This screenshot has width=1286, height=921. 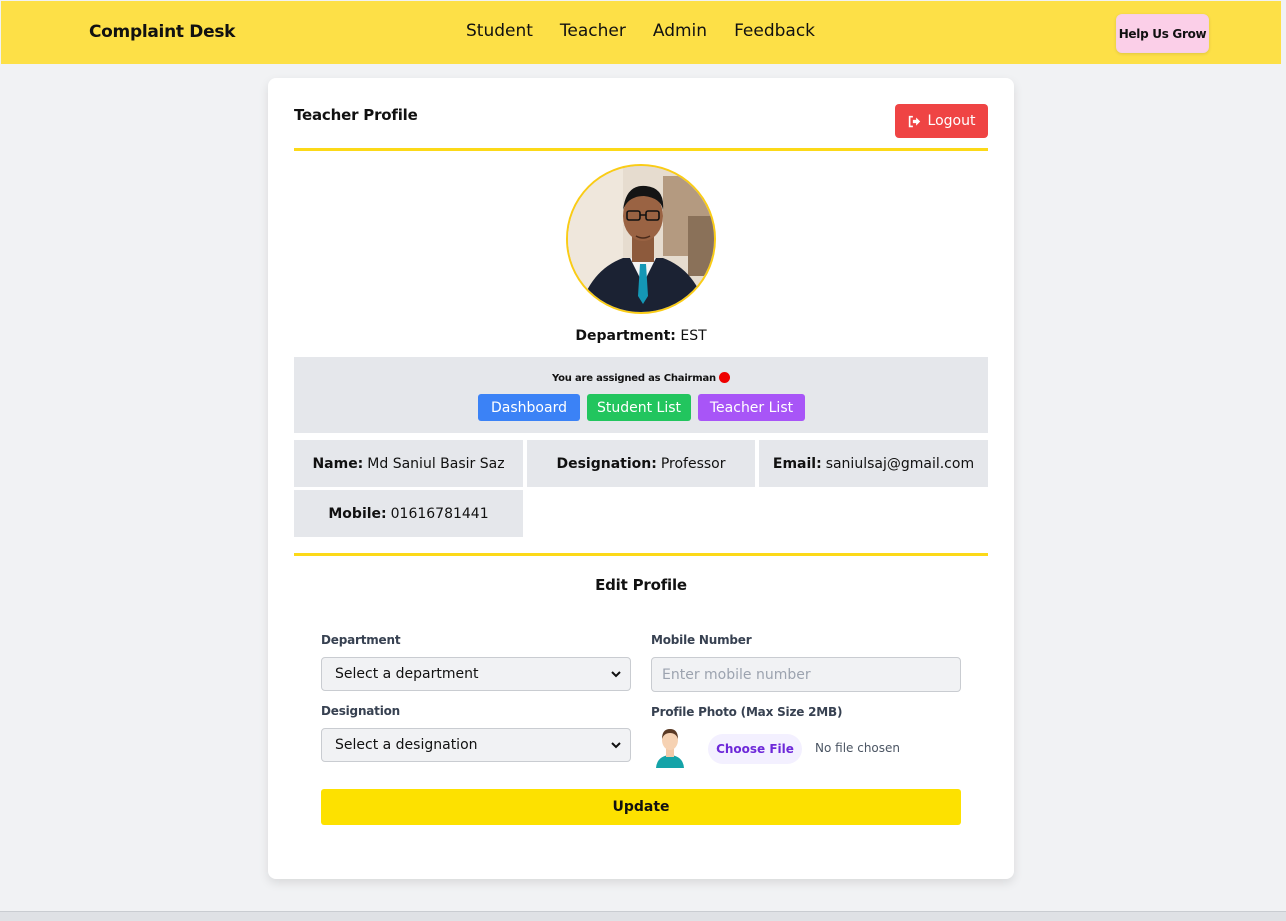 I want to click on email-value: saniulsaj@gmail.com, so click(x=900, y=463).